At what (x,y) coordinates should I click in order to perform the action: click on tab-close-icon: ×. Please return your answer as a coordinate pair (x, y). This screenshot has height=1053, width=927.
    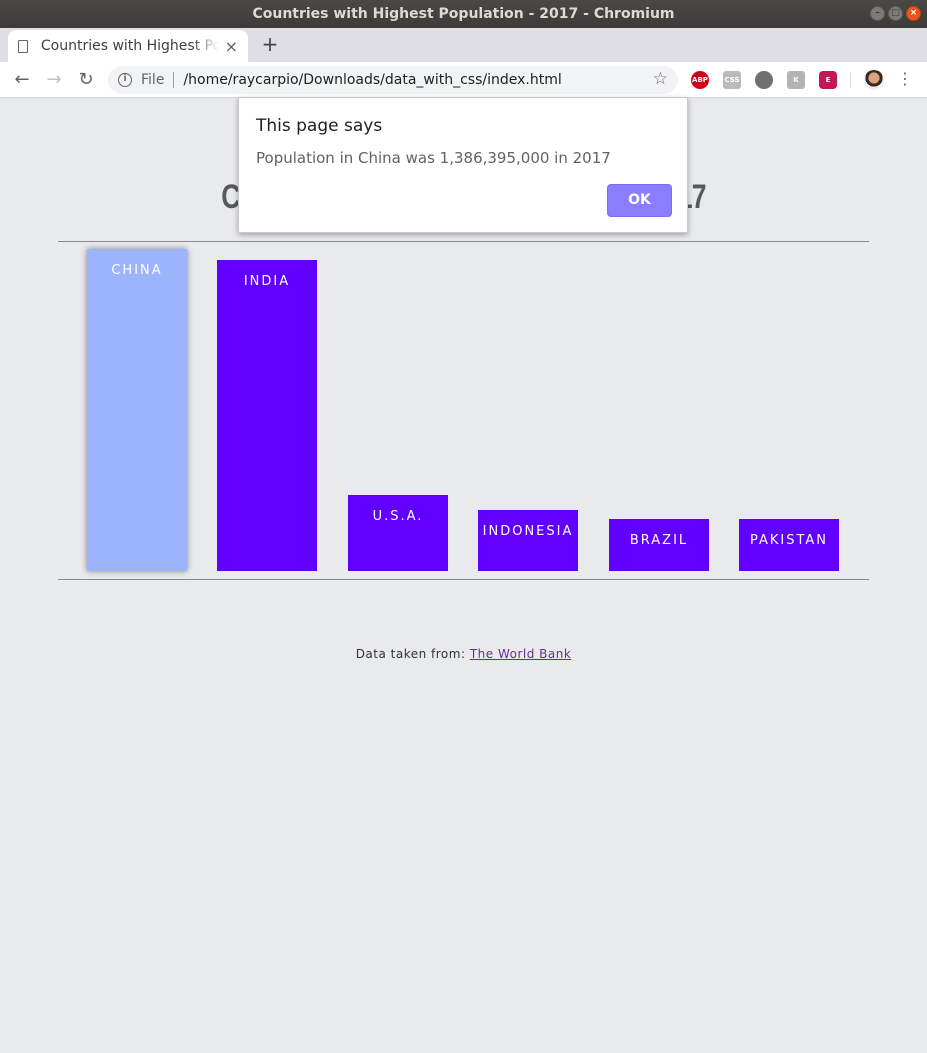
    Looking at the image, I should click on (231, 46).